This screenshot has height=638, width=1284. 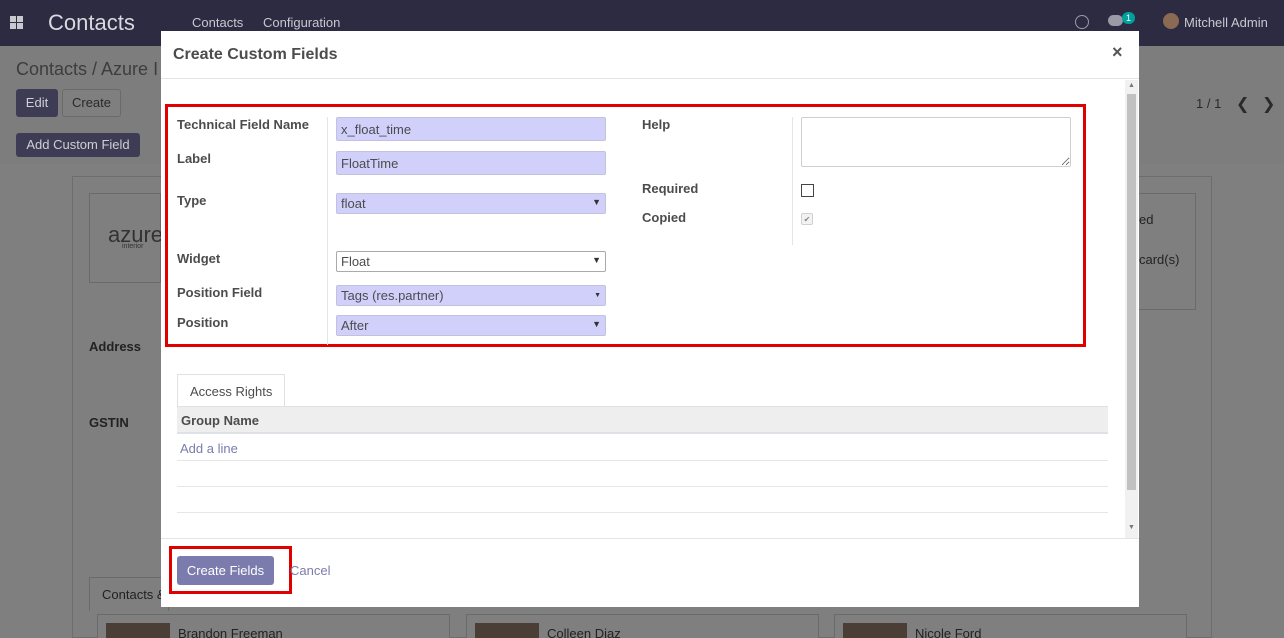 I want to click on position-select-value: After, so click(x=355, y=325).